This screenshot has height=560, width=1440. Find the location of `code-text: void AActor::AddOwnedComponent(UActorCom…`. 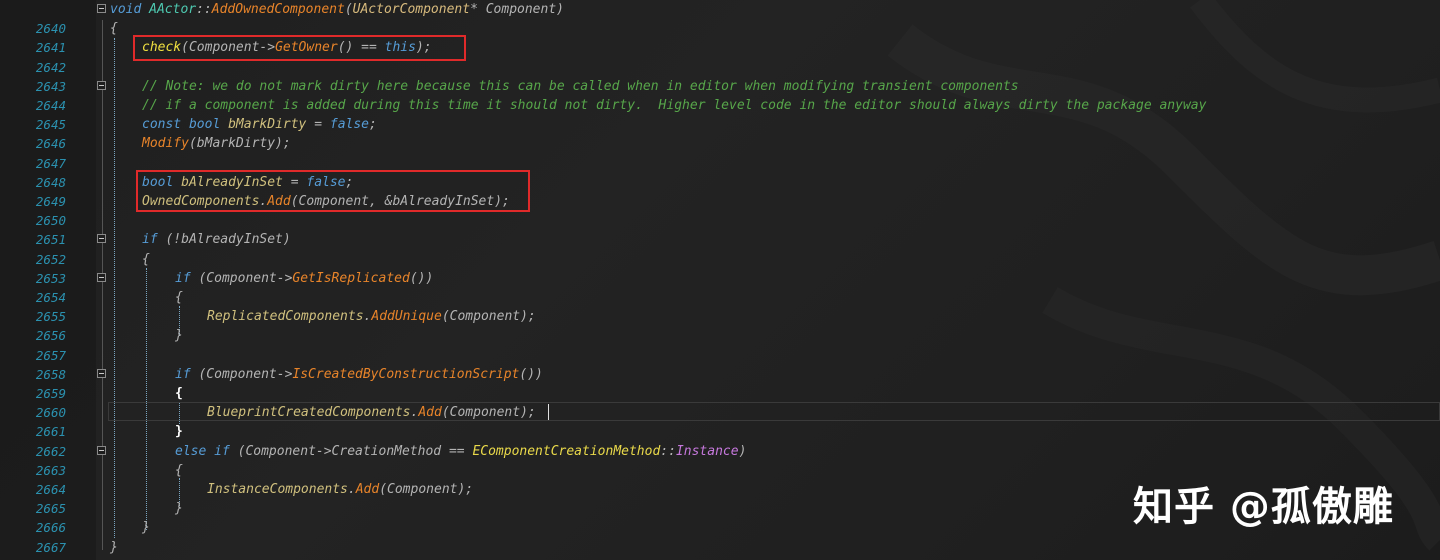

code-text: void AActor::AddOwnedComponent(UActorCom… is located at coordinates (337, 9).